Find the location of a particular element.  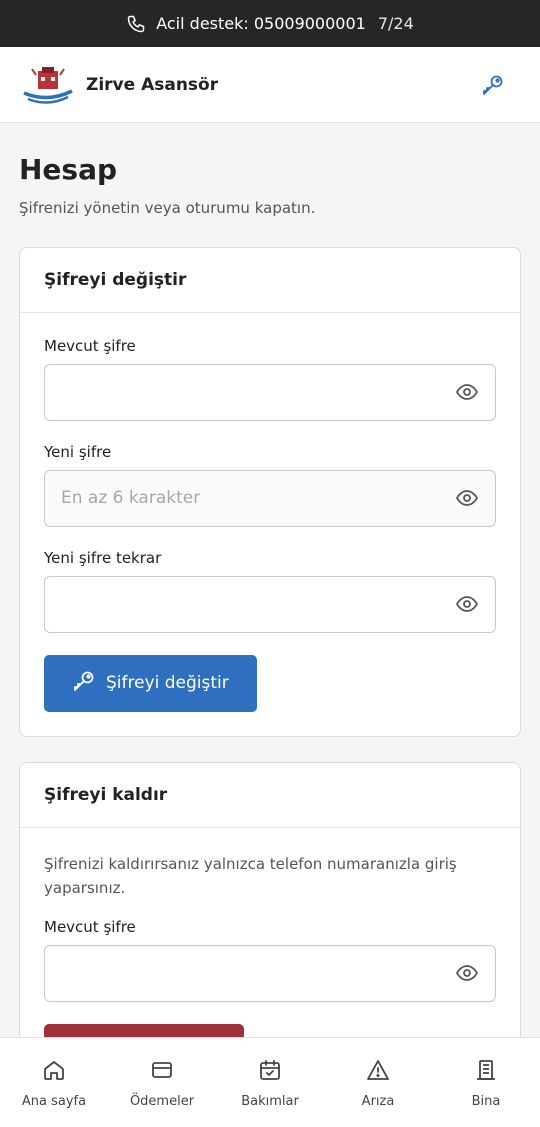

nav-home: Ana sayfa is located at coordinates (54, 1079).